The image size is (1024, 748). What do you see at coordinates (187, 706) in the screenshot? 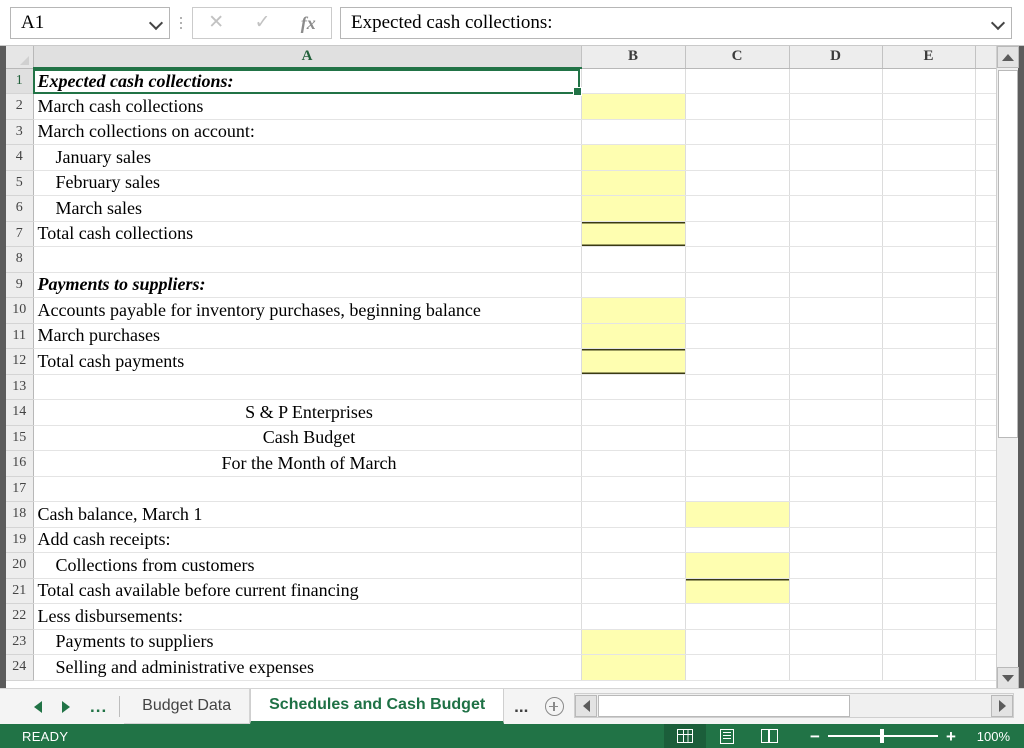
I see `sheet-tab-budget-data: Budget Data` at bounding box center [187, 706].